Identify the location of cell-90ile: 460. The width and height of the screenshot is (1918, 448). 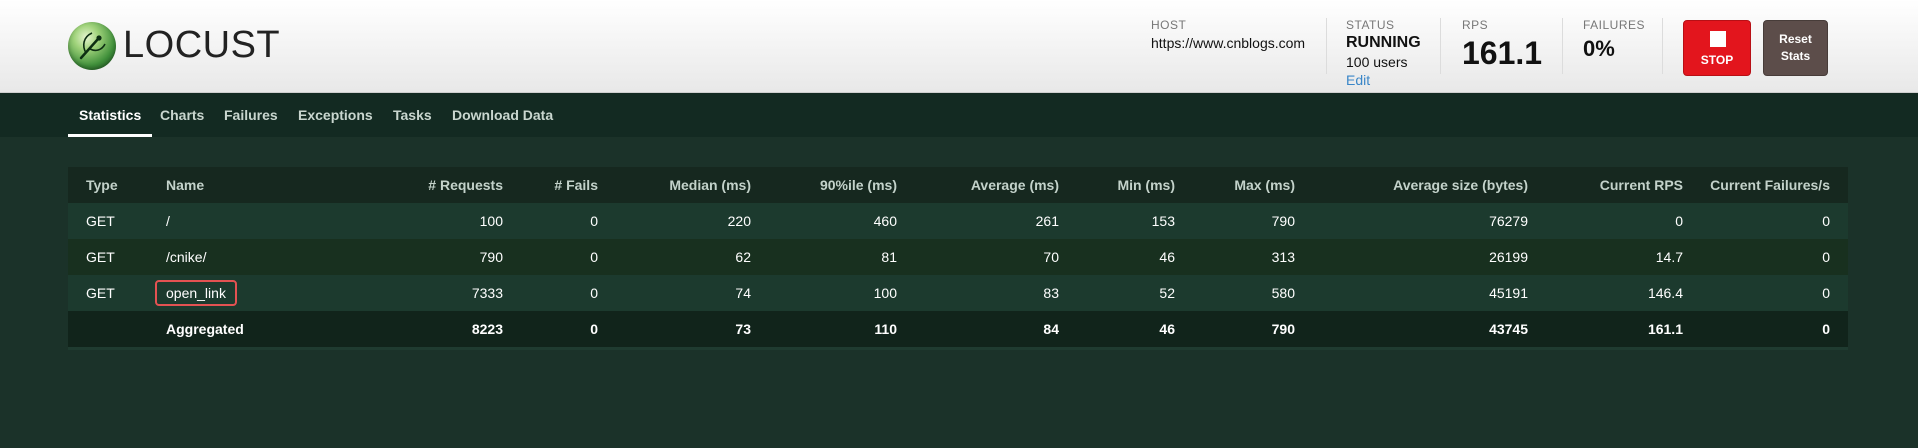
(885, 221).